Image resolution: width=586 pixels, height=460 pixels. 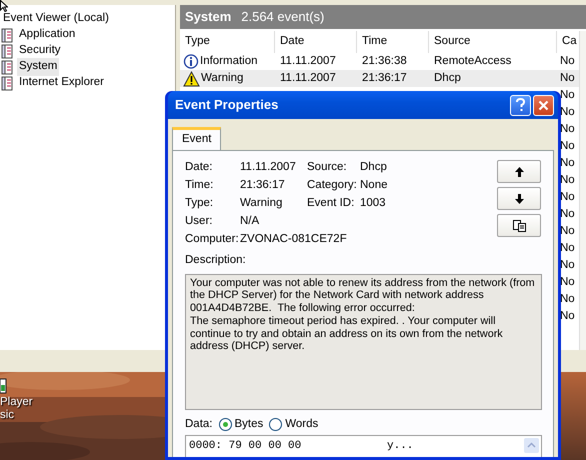 What do you see at coordinates (293, 239) in the screenshot?
I see `field-value: ZVONAC-081CE72F` at bounding box center [293, 239].